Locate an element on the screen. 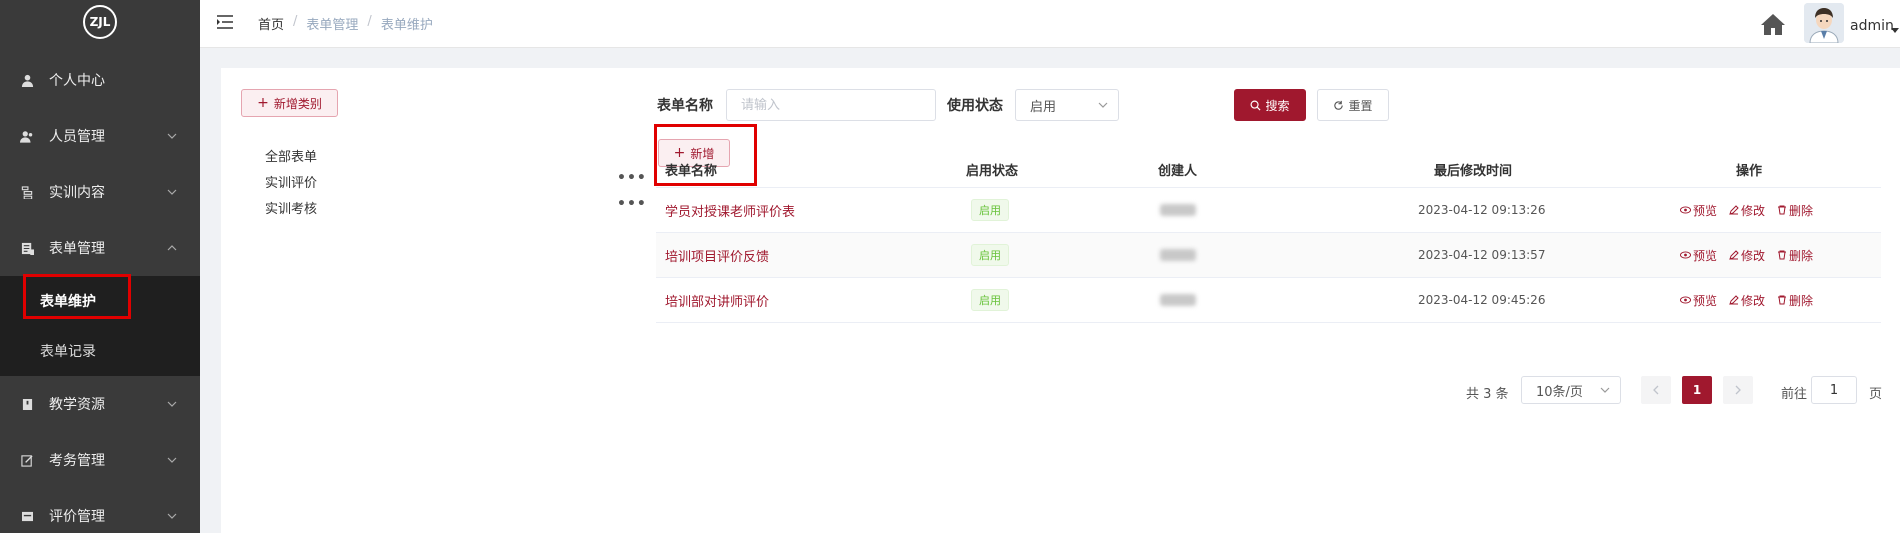 This screenshot has width=1900, height=533. reset-button: 重置 is located at coordinates (1353, 105).